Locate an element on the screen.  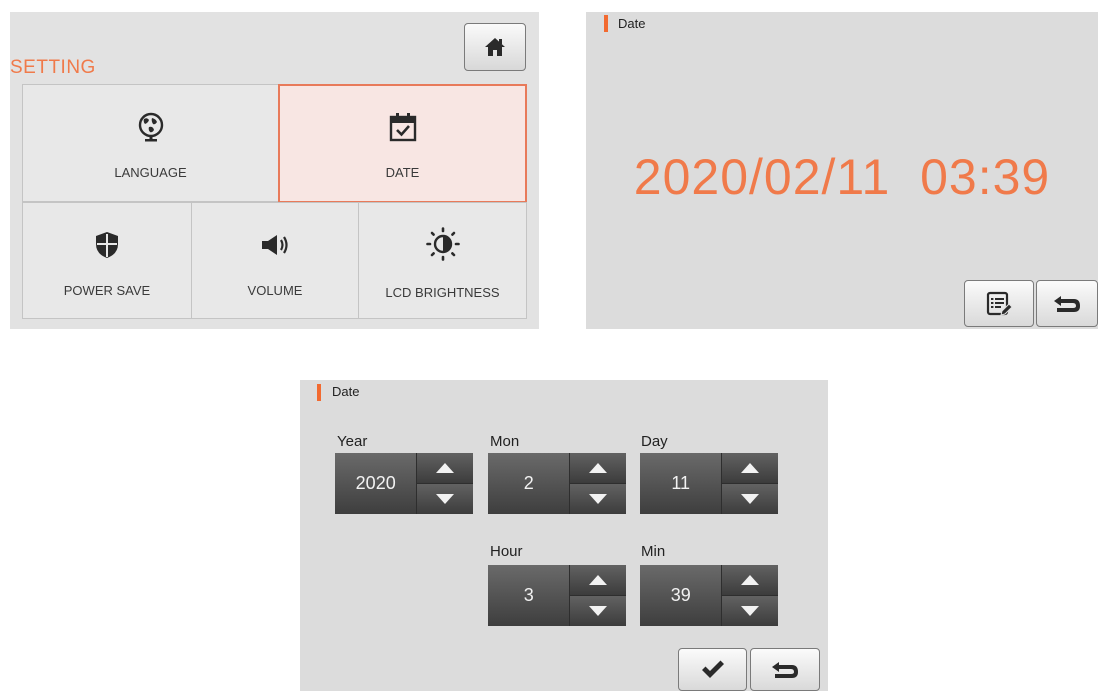
year-label: Year is located at coordinates (352, 441).